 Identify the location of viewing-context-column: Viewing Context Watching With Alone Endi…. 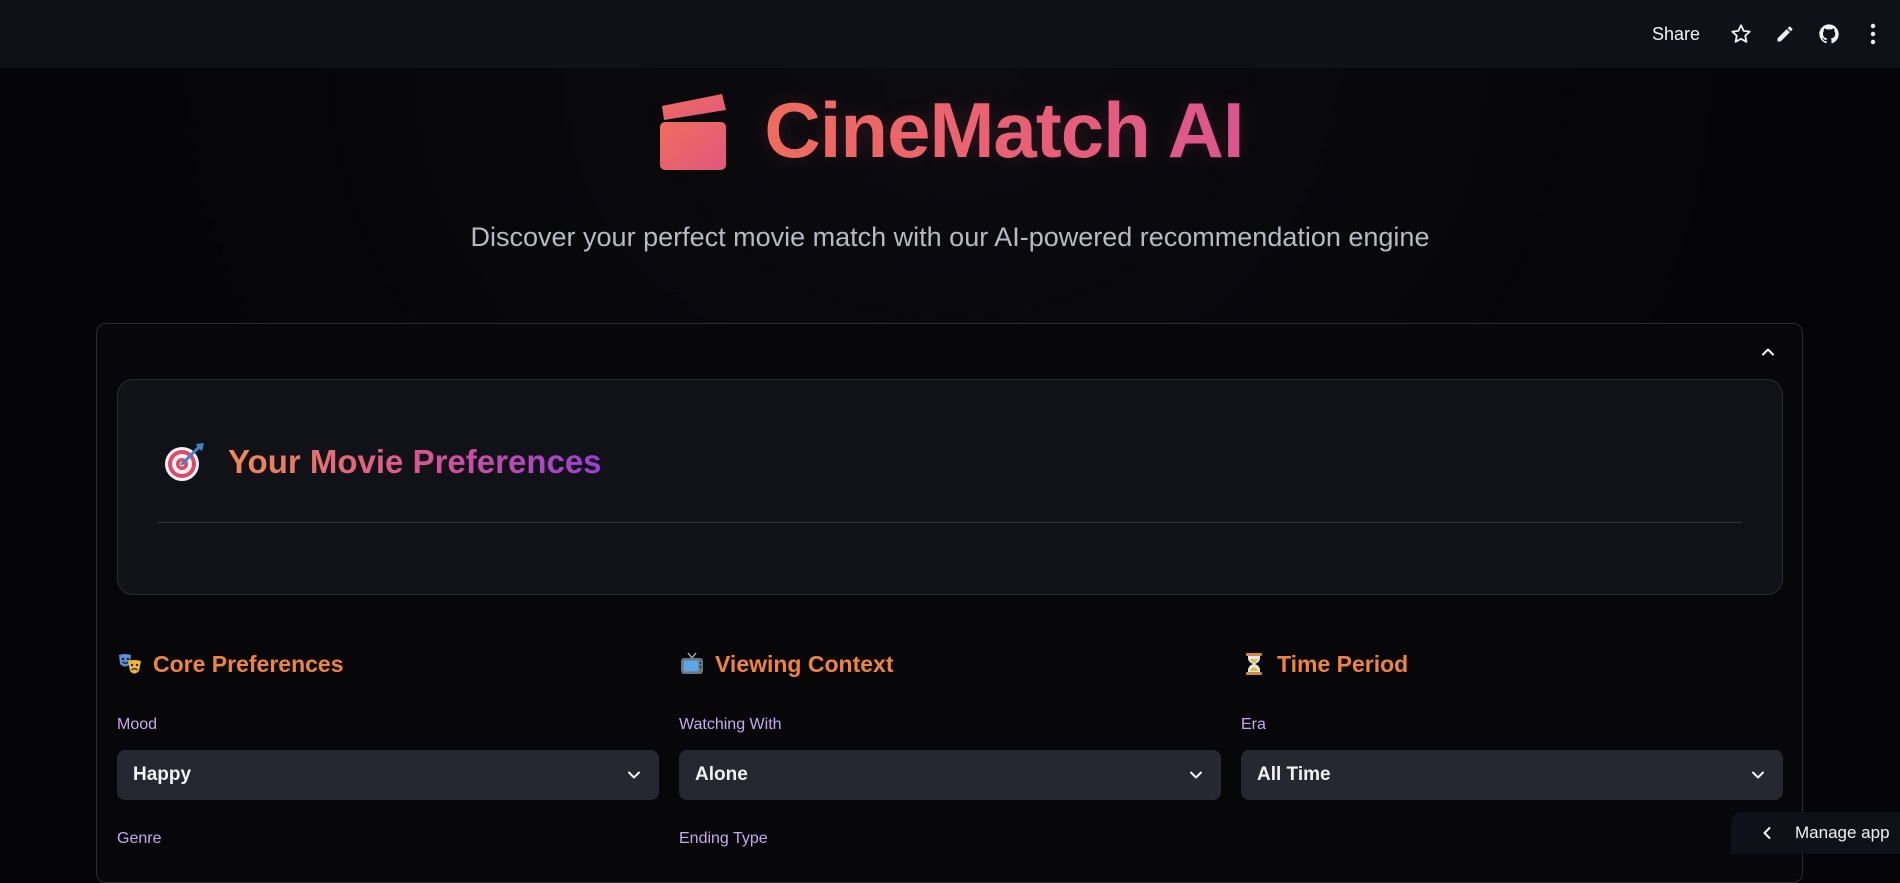
(950, 748).